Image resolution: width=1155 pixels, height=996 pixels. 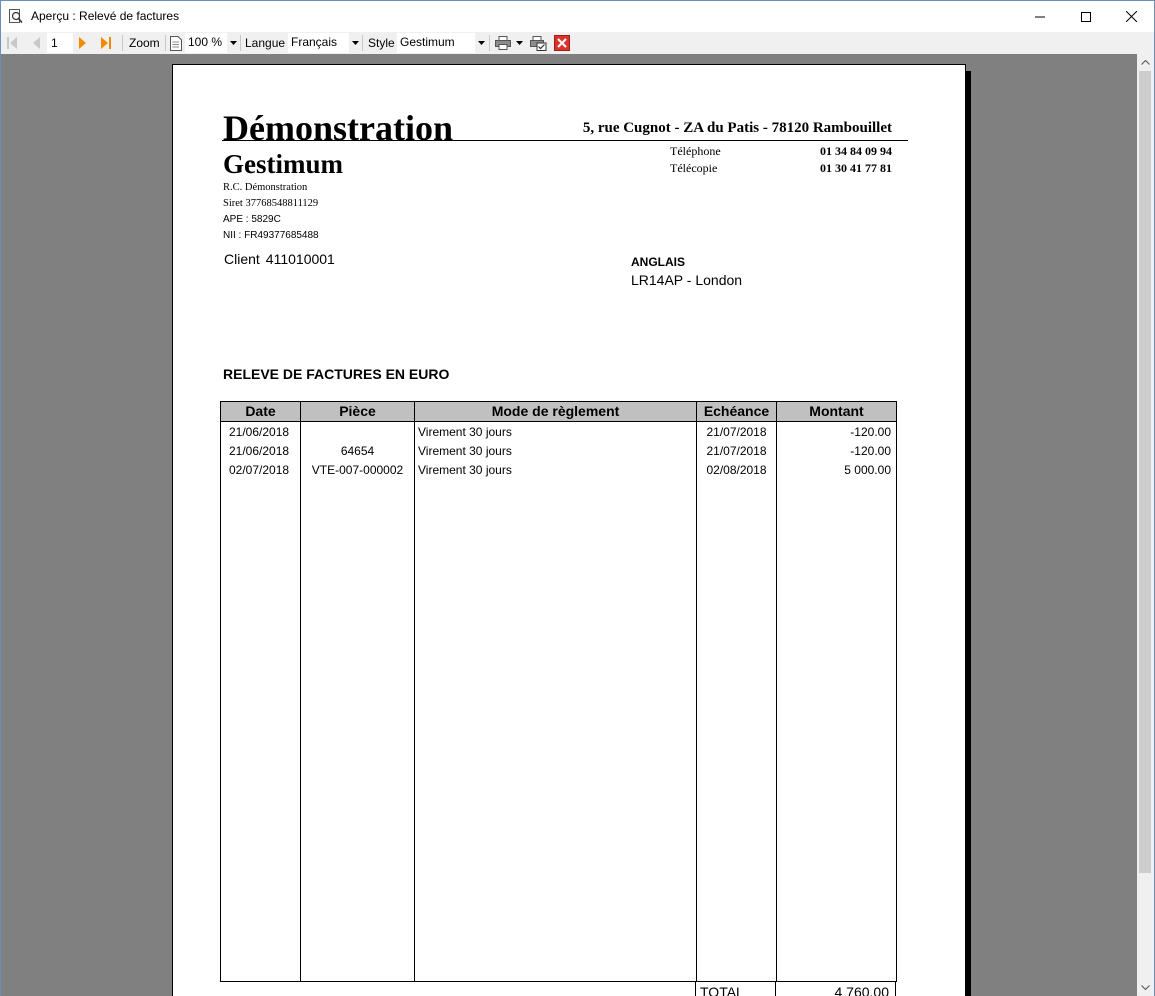 What do you see at coordinates (206, 43) in the screenshot?
I see `zoom-select: 100 %` at bounding box center [206, 43].